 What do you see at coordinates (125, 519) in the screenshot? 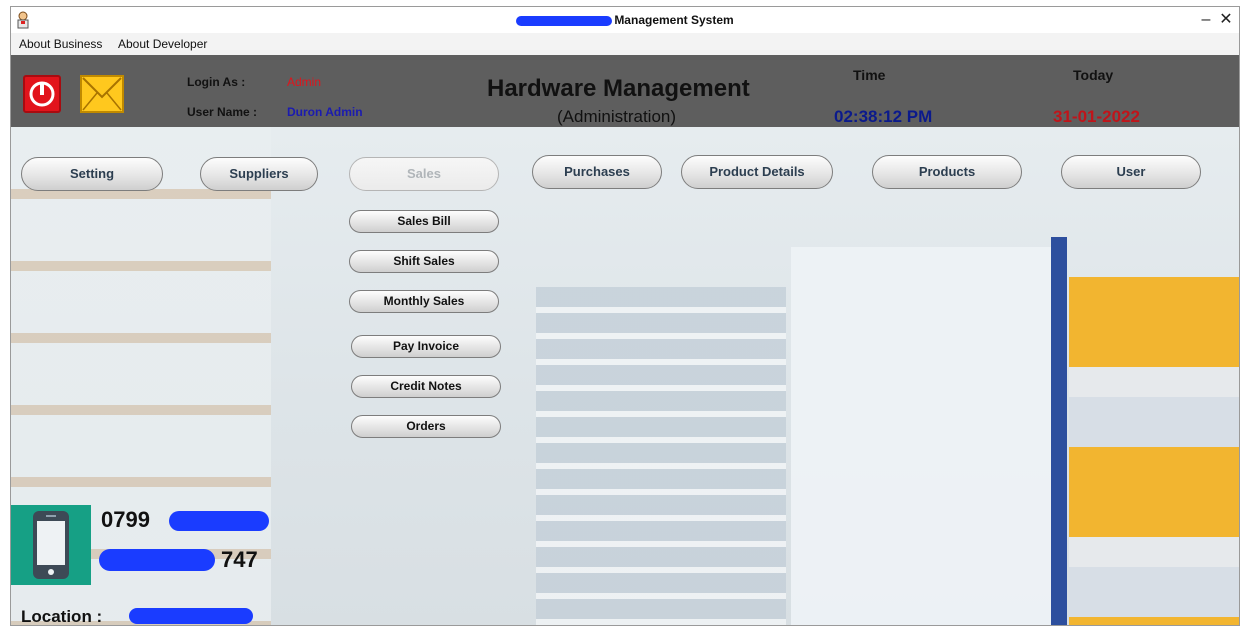
I see `phone-prefix: 0799` at bounding box center [125, 519].